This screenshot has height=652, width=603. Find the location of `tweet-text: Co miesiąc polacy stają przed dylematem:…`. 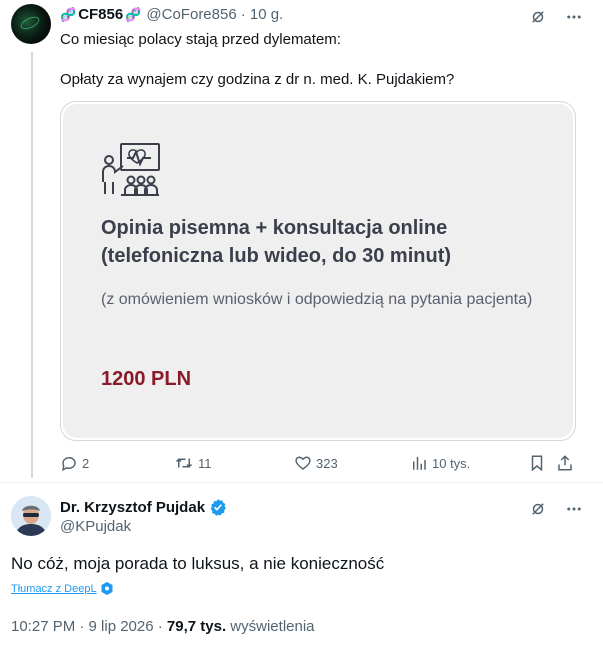

tweet-text: Co miesiąc polacy stają przed dylematem:… is located at coordinates (320, 60).